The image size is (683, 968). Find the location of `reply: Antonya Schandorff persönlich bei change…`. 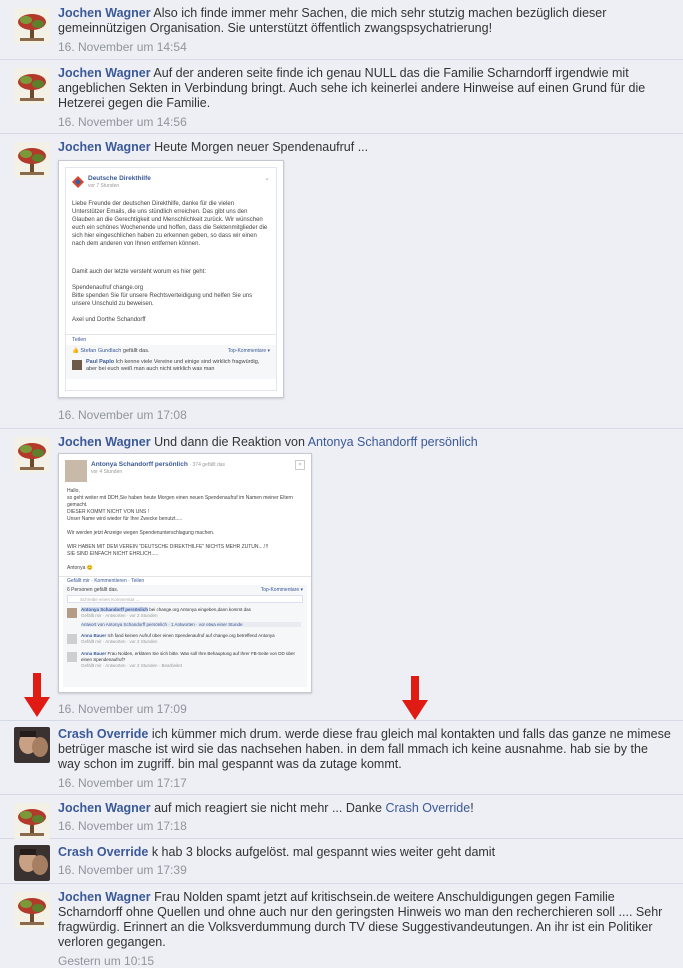

reply: Antonya Schandorff persönlich bei change… is located at coordinates (166, 612).